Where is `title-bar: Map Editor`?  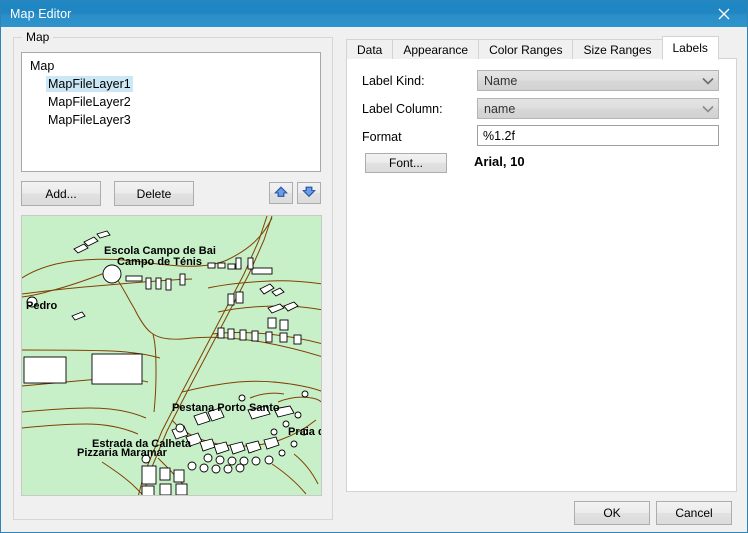
title-bar: Map Editor is located at coordinates (374, 14).